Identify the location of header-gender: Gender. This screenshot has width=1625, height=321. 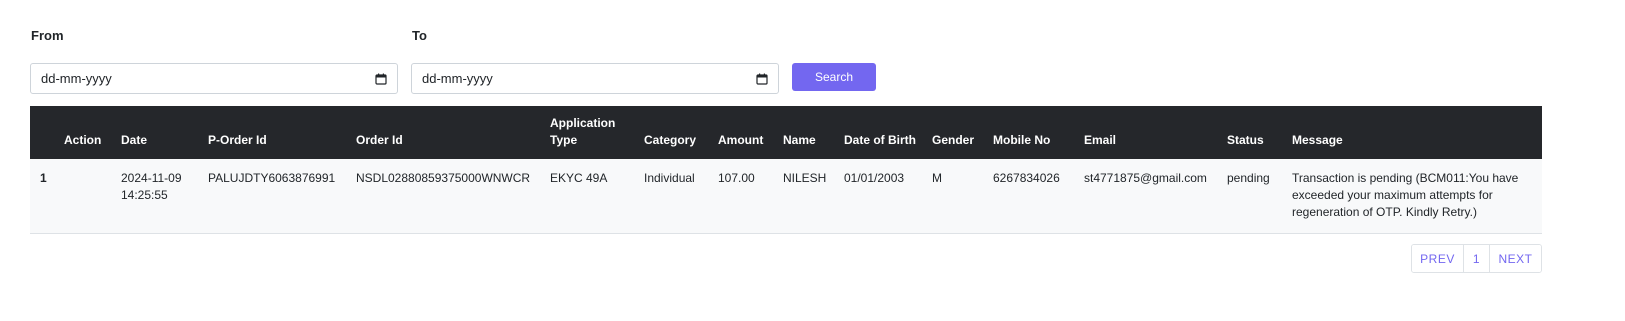
(953, 140).